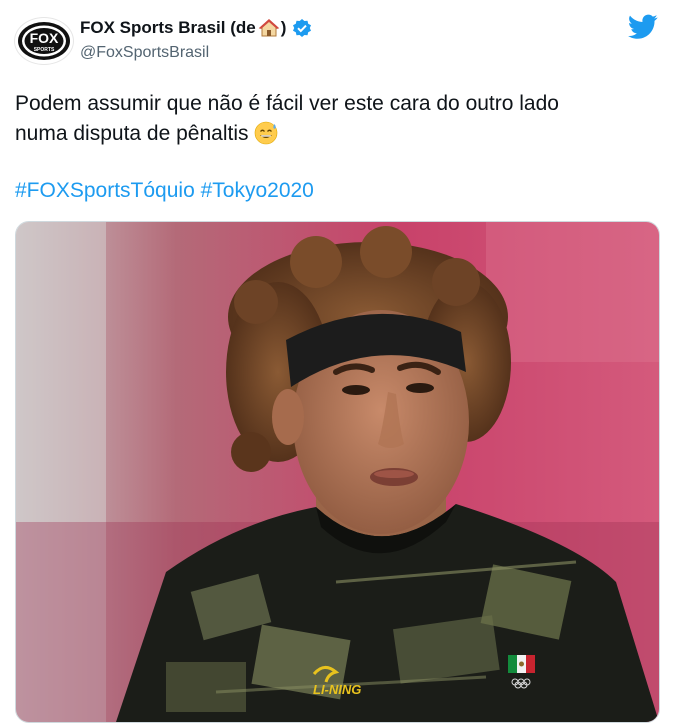  What do you see at coordinates (144, 53) in the screenshot?
I see `author-handle: @FoxSportsBrasil` at bounding box center [144, 53].